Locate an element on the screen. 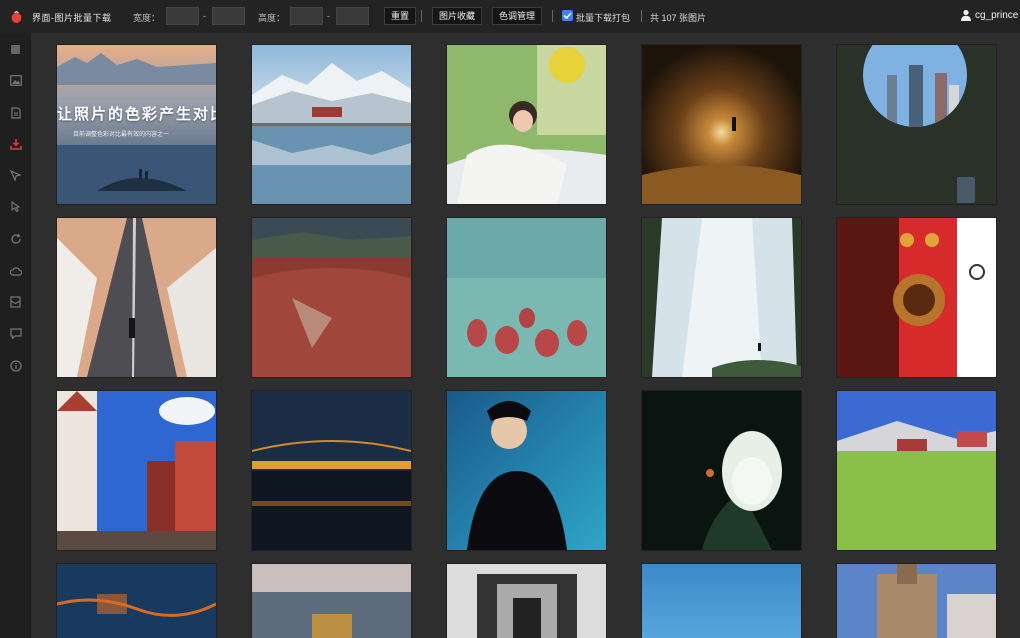  reset-button: 重置 is located at coordinates (400, 16).